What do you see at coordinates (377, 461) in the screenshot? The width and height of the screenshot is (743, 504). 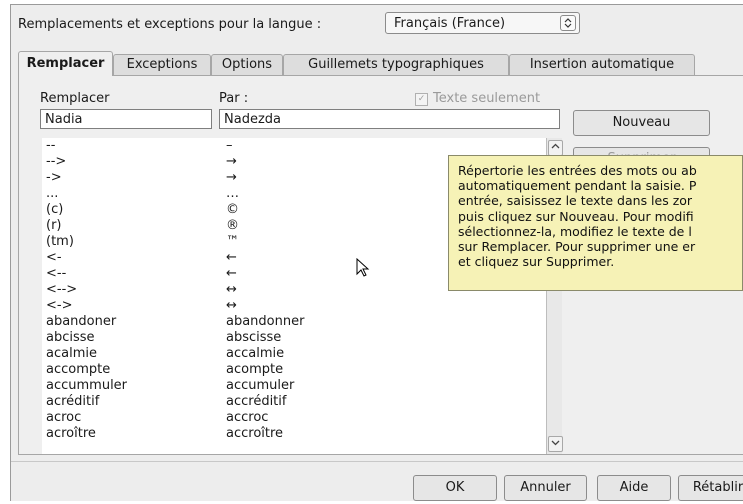 I see `footer-separator` at bounding box center [377, 461].